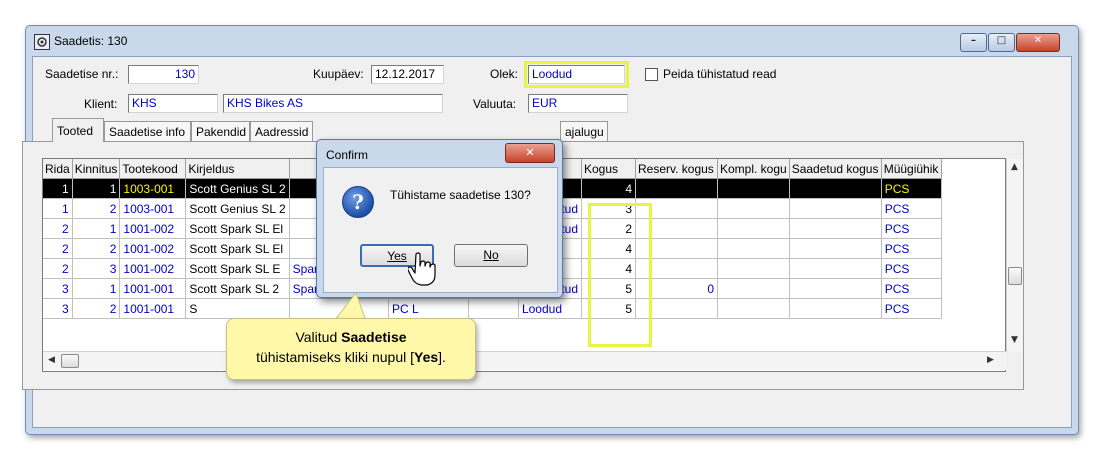 The width and height of the screenshot is (1099, 457). Describe the element at coordinates (91, 41) in the screenshot. I see `window-title: Saadetis: 130` at that location.